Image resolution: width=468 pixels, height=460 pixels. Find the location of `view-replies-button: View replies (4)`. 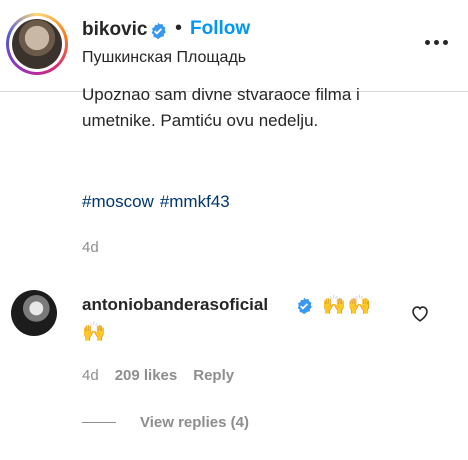

view-replies-button: View replies (4) is located at coordinates (165, 422).